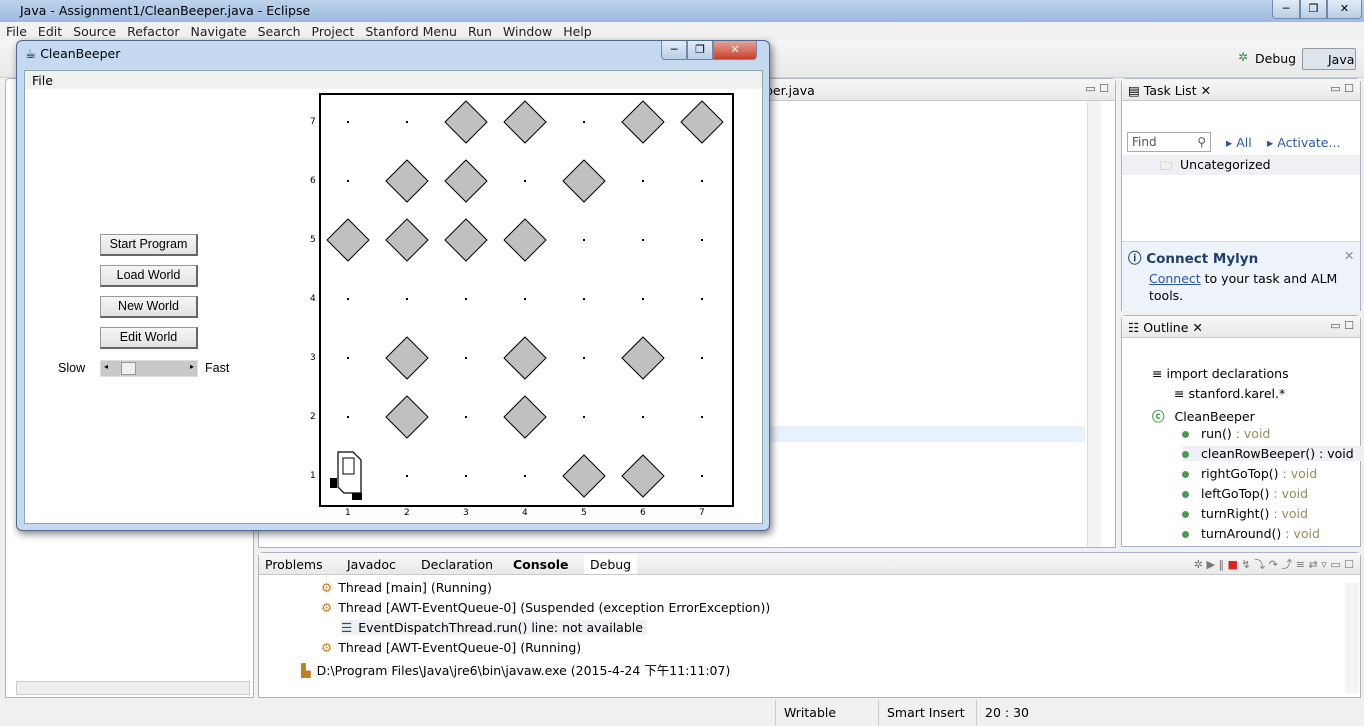 Image resolution: width=1364 pixels, height=726 pixels. Describe the element at coordinates (49, 30) in the screenshot. I see `menu-edit: Edit` at that location.